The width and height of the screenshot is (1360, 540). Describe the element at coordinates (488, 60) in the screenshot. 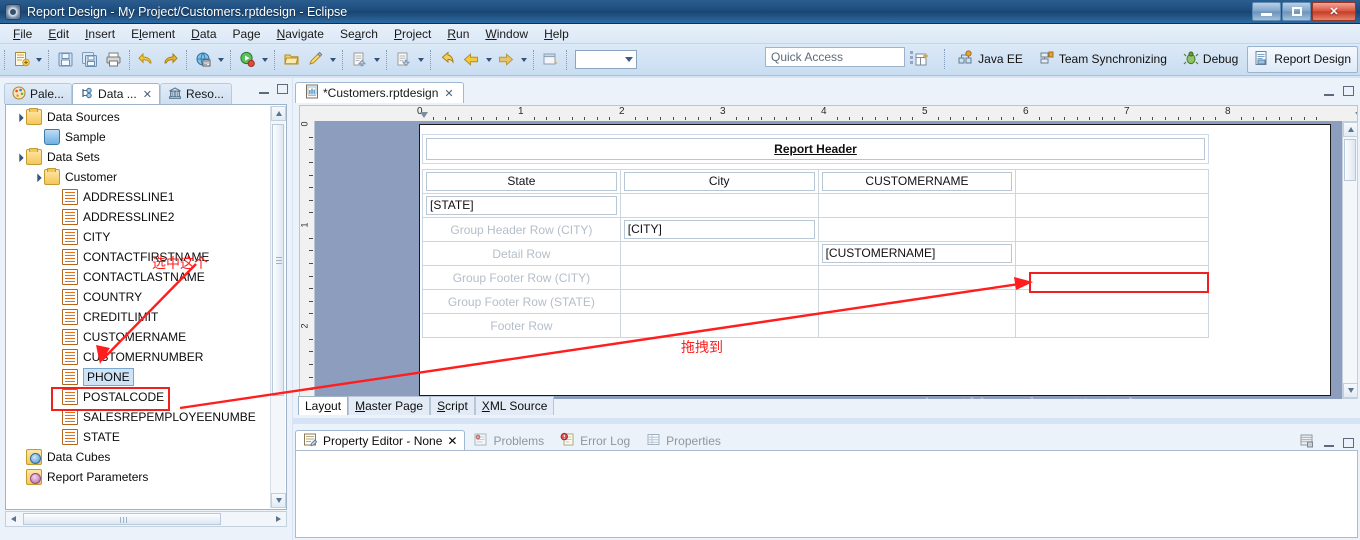

I see `back-dropdown-arrow` at that location.